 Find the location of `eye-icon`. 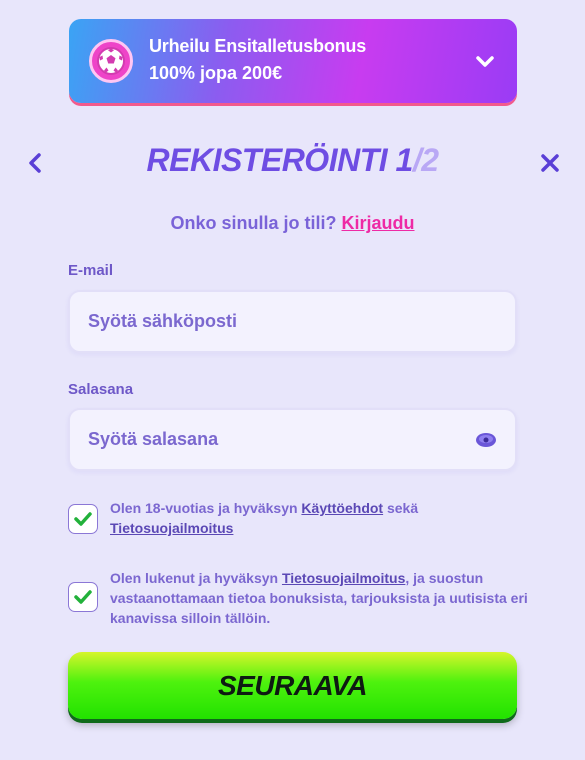

eye-icon is located at coordinates (486, 440).